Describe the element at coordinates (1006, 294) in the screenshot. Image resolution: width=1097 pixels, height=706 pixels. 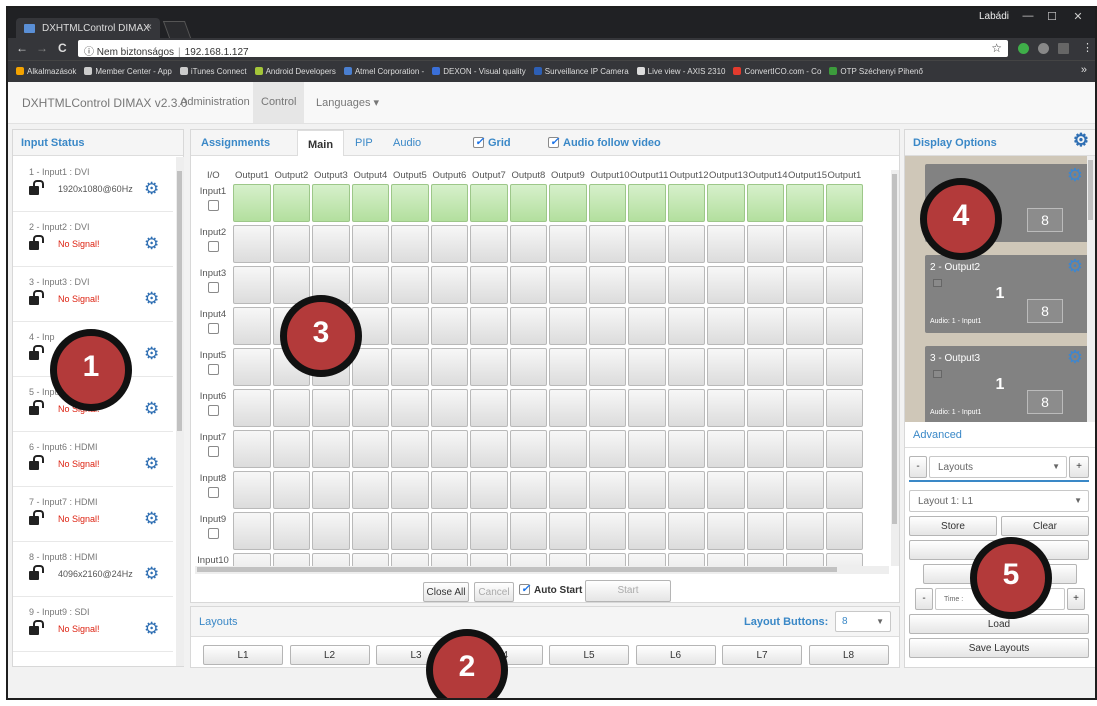
I see `output-card: 2 - Output2 ⚙ 1 8 Audio: 1 - Input1` at that location.